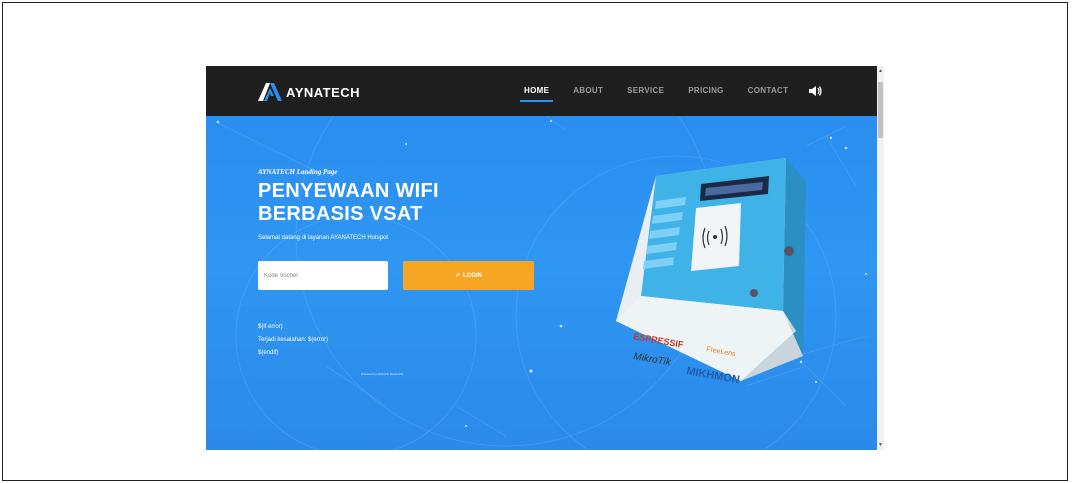  I want to click on template-error-message: Terjadi kesalahan: $(error), so click(293, 340).